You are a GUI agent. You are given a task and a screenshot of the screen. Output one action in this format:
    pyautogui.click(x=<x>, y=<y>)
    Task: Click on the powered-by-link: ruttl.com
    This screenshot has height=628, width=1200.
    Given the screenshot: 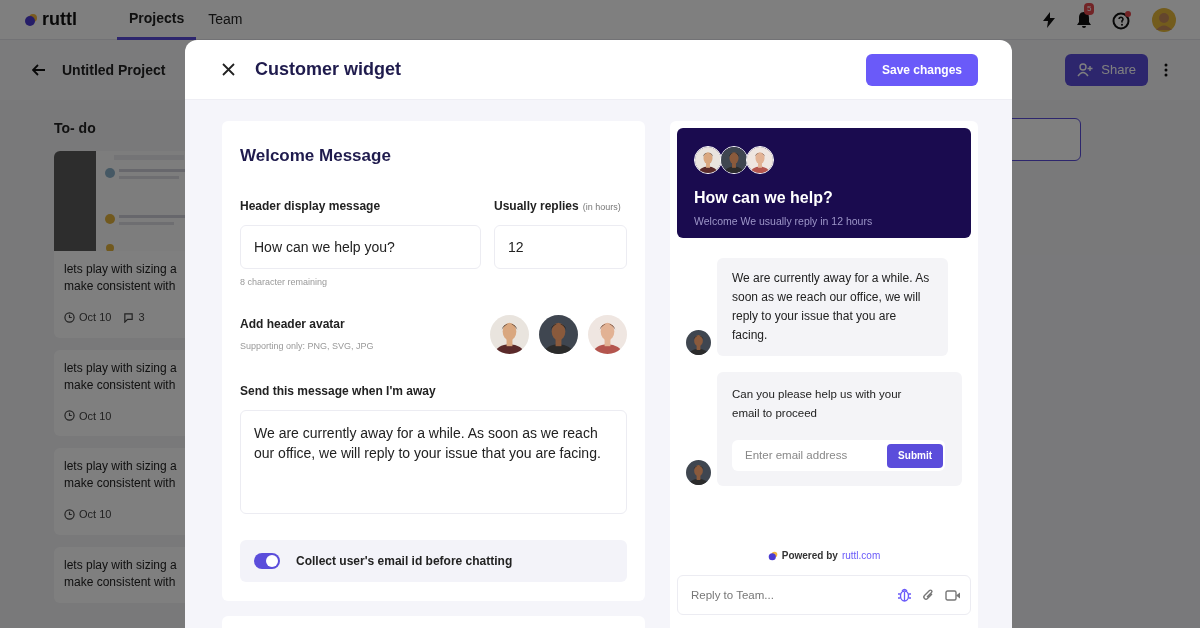 What is the action you would take?
    pyautogui.click(x=861, y=555)
    